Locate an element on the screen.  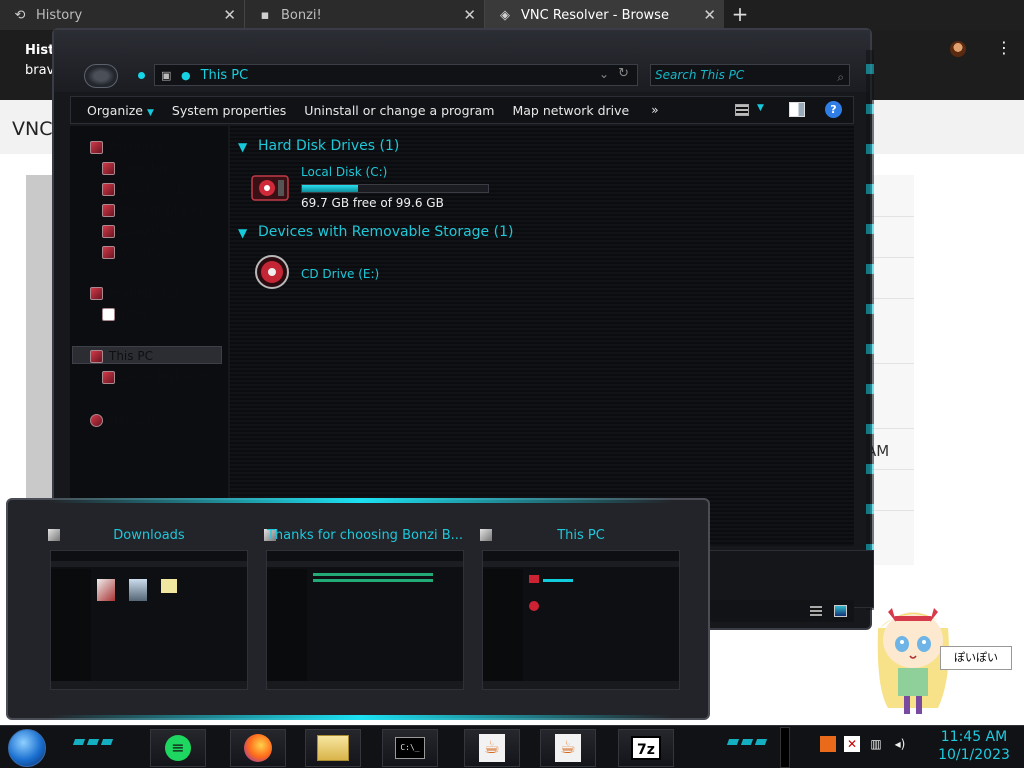
clock-date: 10/1/2023 is located at coordinates (974, 755).